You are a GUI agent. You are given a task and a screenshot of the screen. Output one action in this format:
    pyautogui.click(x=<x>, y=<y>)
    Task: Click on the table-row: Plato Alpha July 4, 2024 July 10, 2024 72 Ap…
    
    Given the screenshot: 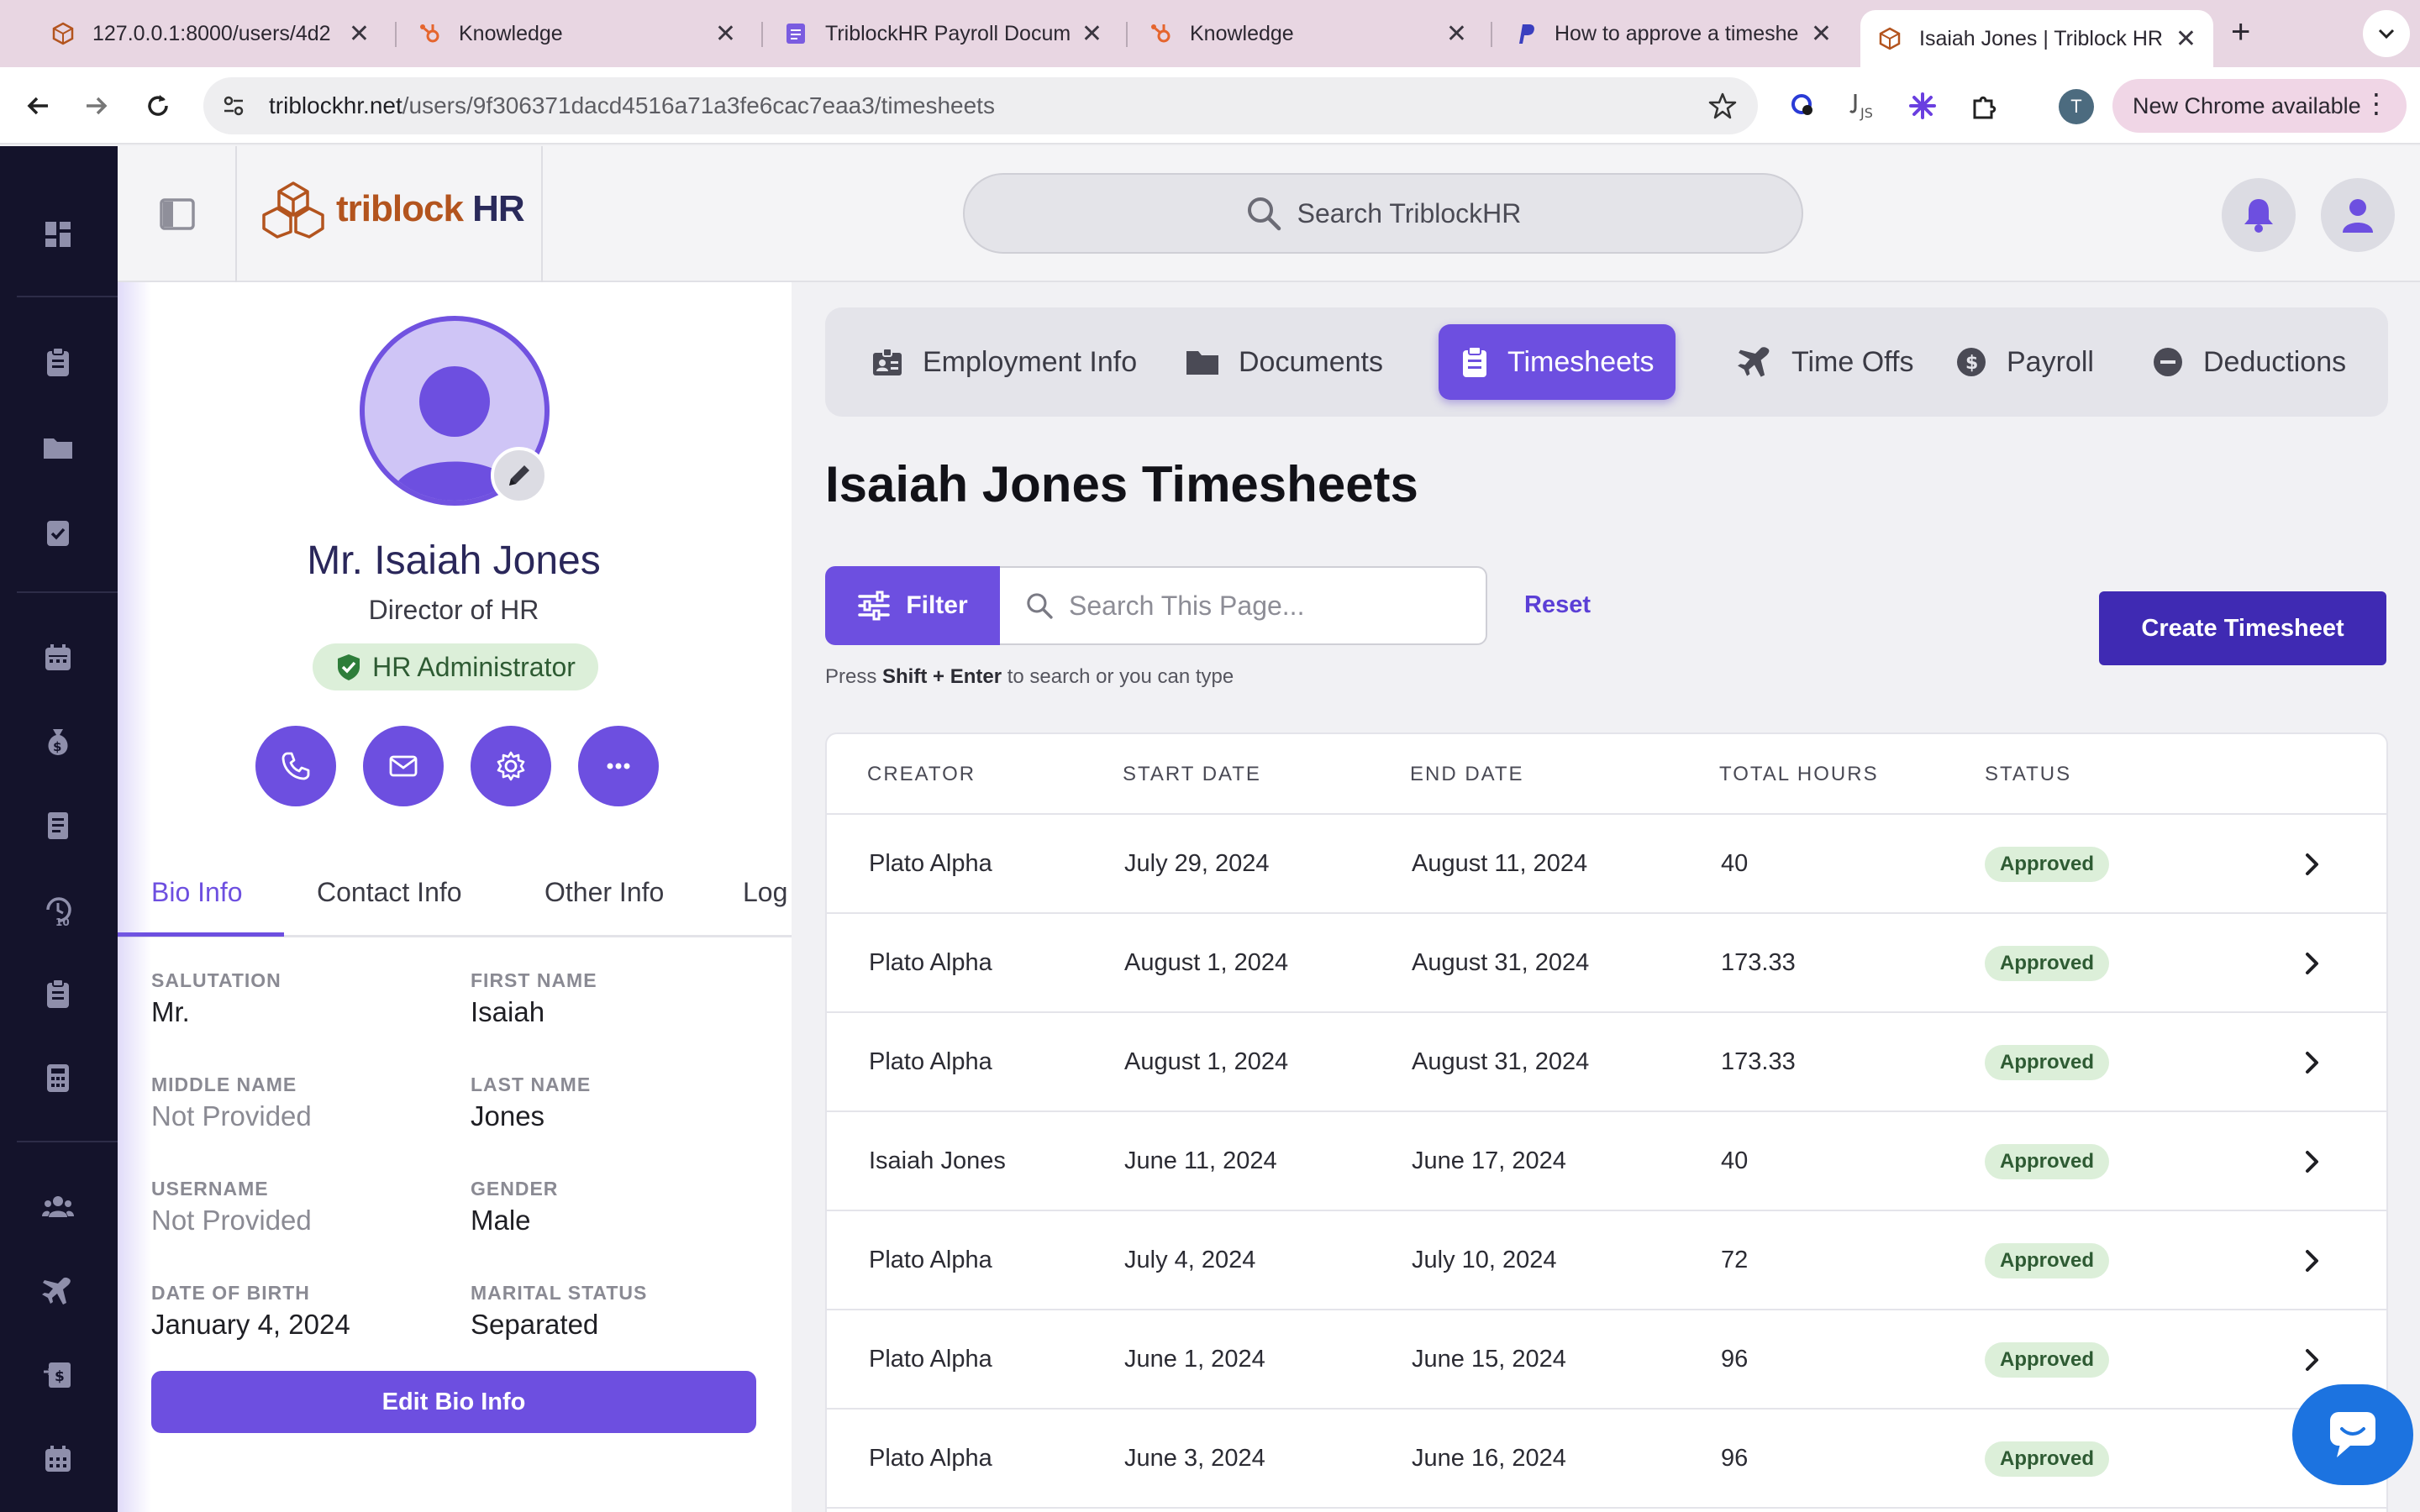 What is the action you would take?
    pyautogui.click(x=1606, y=1260)
    